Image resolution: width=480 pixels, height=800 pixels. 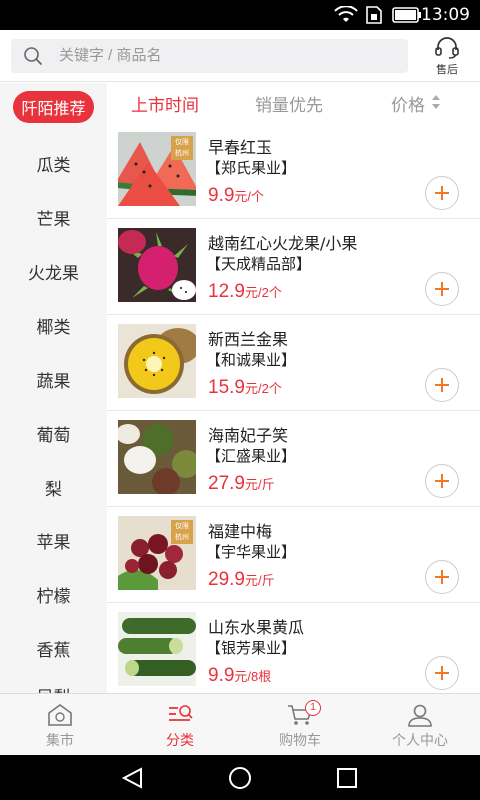 What do you see at coordinates (60, 725) in the screenshot?
I see `tab-market: 集市` at bounding box center [60, 725].